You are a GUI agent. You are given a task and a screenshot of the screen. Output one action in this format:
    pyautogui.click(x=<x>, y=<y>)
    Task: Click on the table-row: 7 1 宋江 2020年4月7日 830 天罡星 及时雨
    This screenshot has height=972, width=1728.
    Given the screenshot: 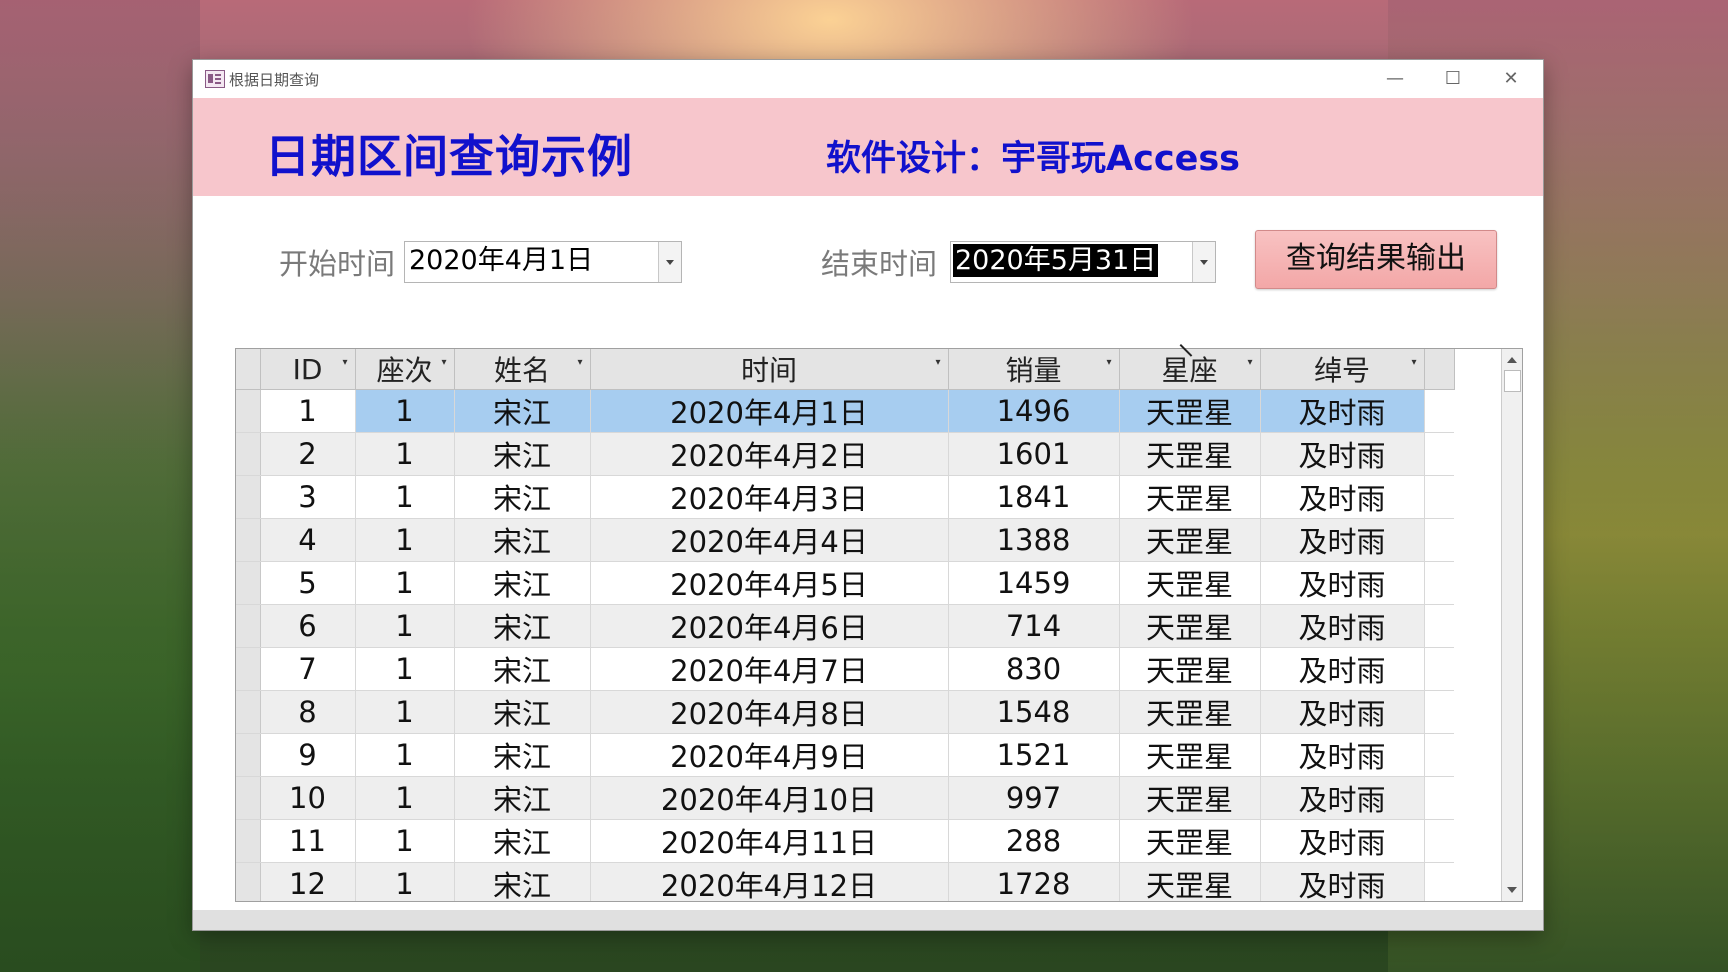 What is the action you would take?
    pyautogui.click(x=845, y=669)
    